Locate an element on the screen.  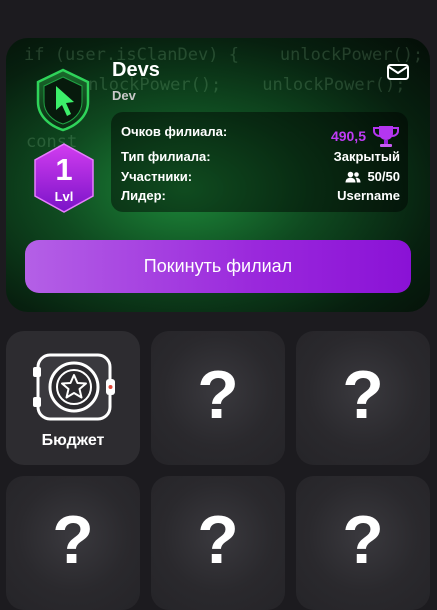
clan-name: Devs is located at coordinates (136, 70).